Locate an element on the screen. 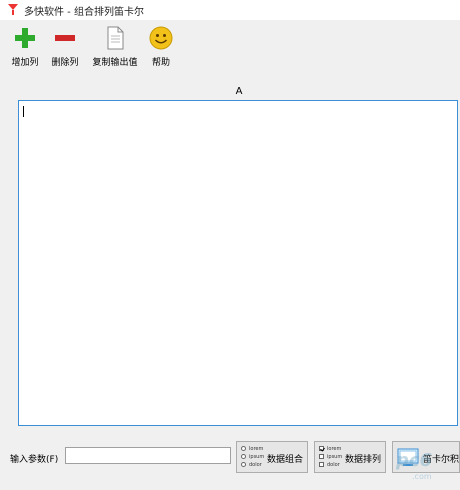  permute-button: lorem ipsum dolor 数据排列 is located at coordinates (350, 457).